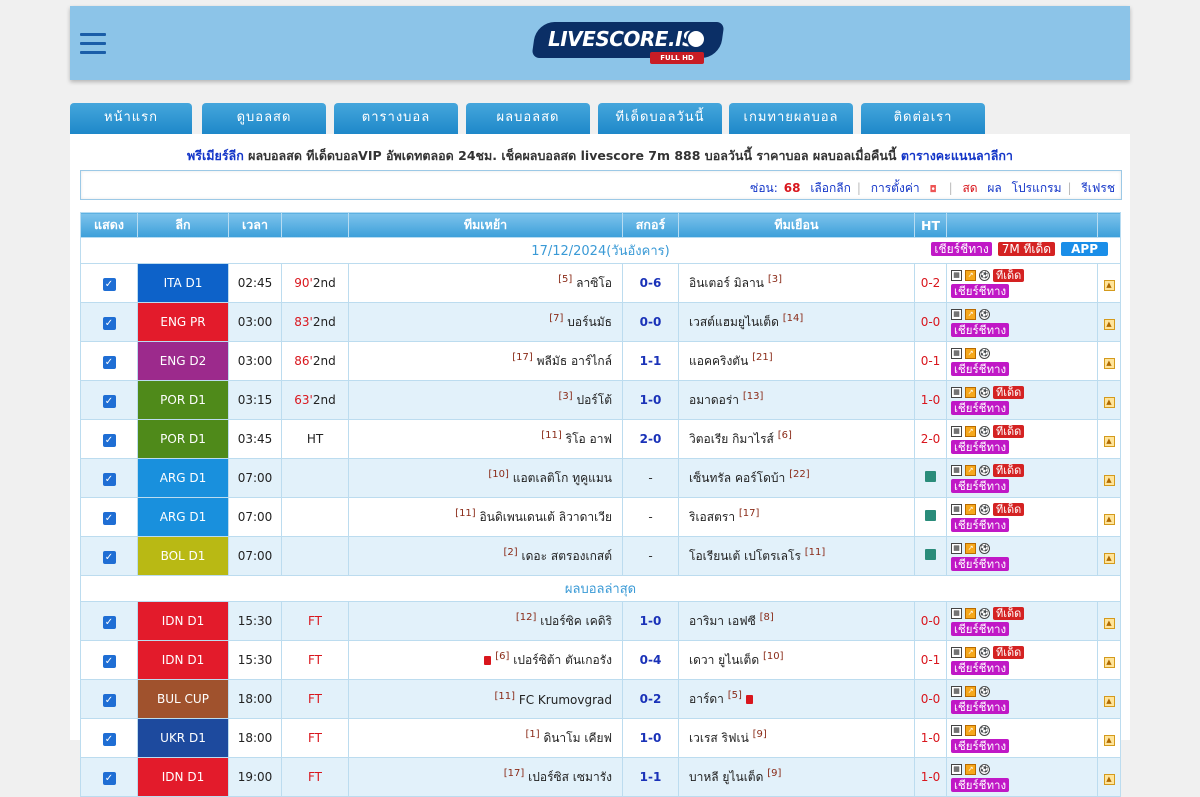 The height and width of the screenshot is (797, 1200). What do you see at coordinates (485, 777) in the screenshot?
I see `home-team-cell: [17] เปอร์ซิส เซมารัง` at bounding box center [485, 777].